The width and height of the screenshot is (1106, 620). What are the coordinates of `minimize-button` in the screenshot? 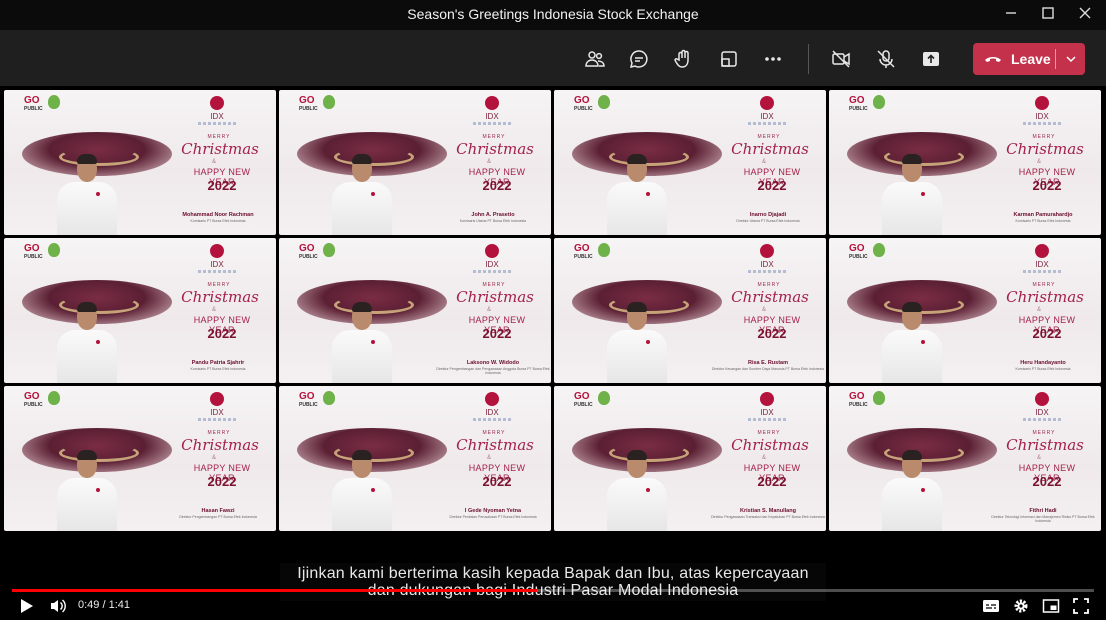 It's located at (1011, 13).